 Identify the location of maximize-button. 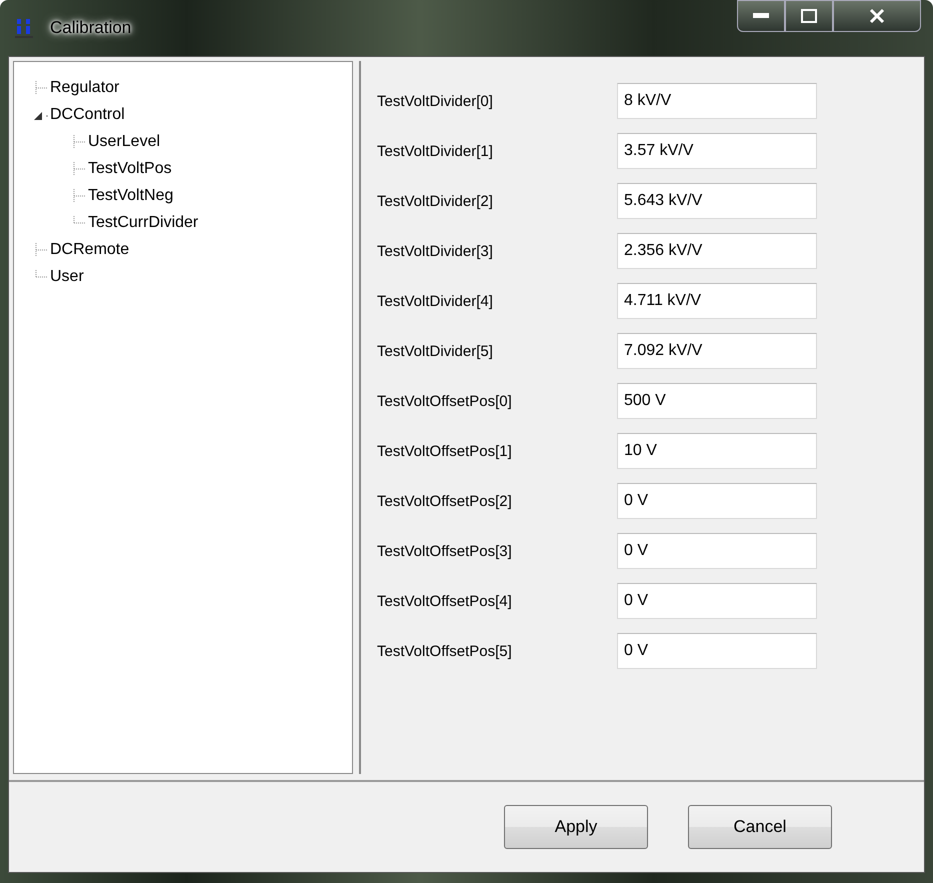
(809, 16).